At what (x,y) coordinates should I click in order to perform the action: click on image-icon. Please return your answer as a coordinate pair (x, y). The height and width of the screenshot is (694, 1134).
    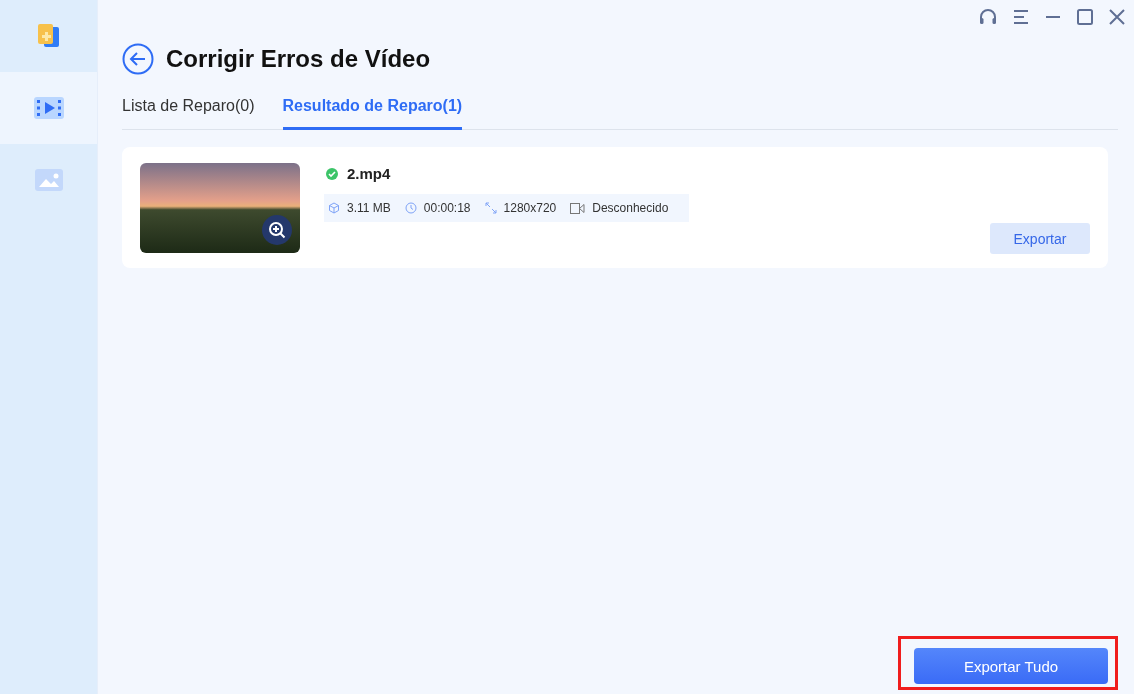
    Looking at the image, I should click on (48, 180).